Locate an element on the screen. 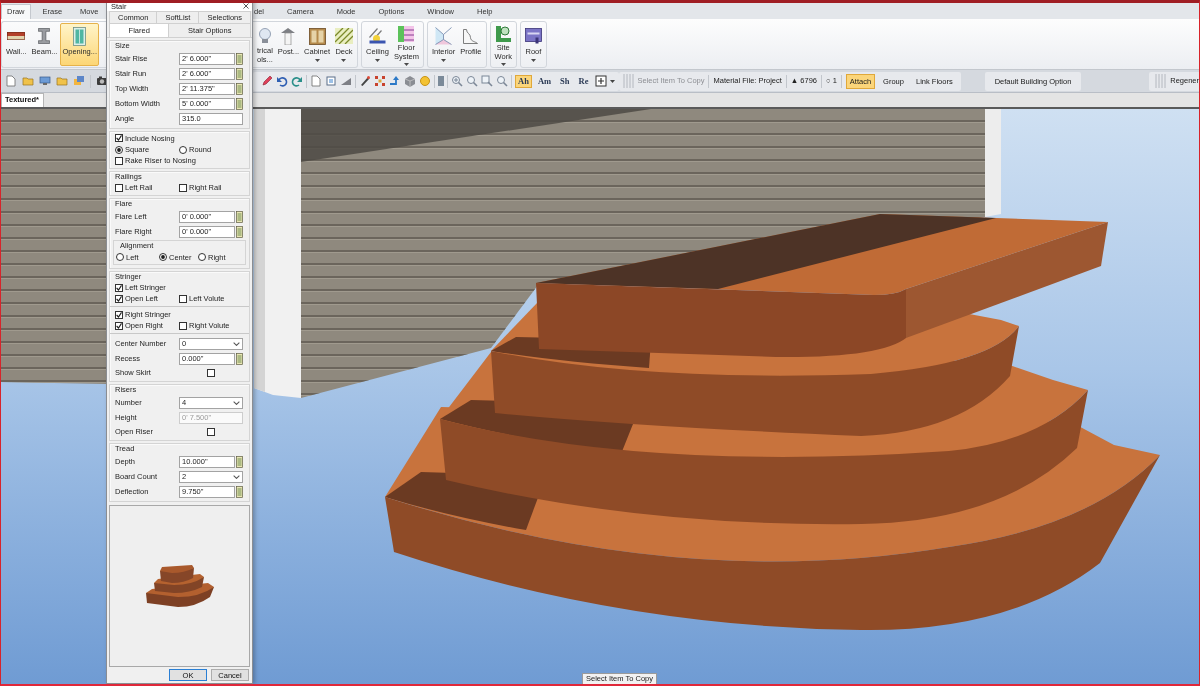  view-toggle: Ah is located at coordinates (523, 81).